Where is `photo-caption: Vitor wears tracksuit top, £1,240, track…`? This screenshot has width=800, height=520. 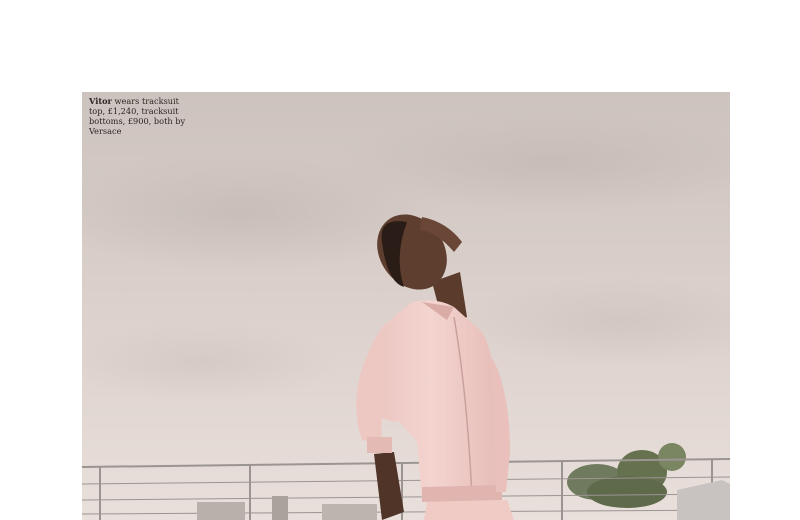
photo-caption: Vitor wears tracksuit top, £1,240, track… is located at coordinates (139, 116).